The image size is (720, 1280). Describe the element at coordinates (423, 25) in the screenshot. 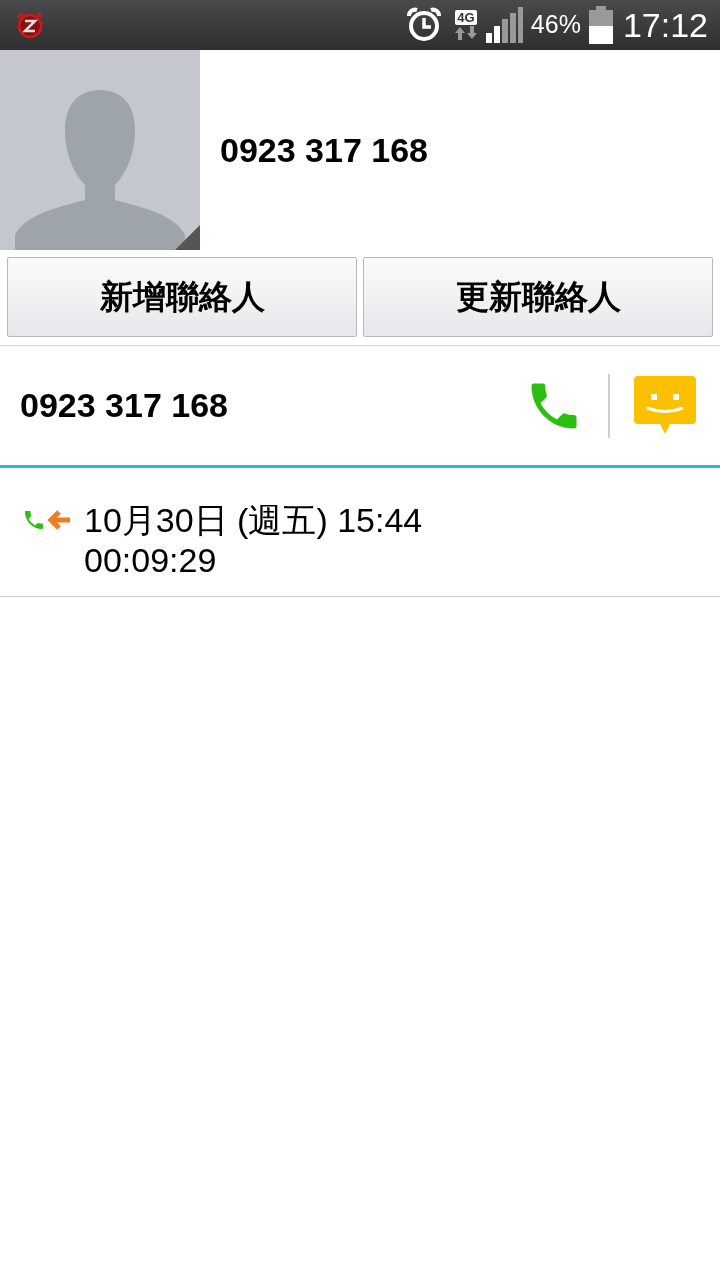

I see `alarm-icon` at that location.